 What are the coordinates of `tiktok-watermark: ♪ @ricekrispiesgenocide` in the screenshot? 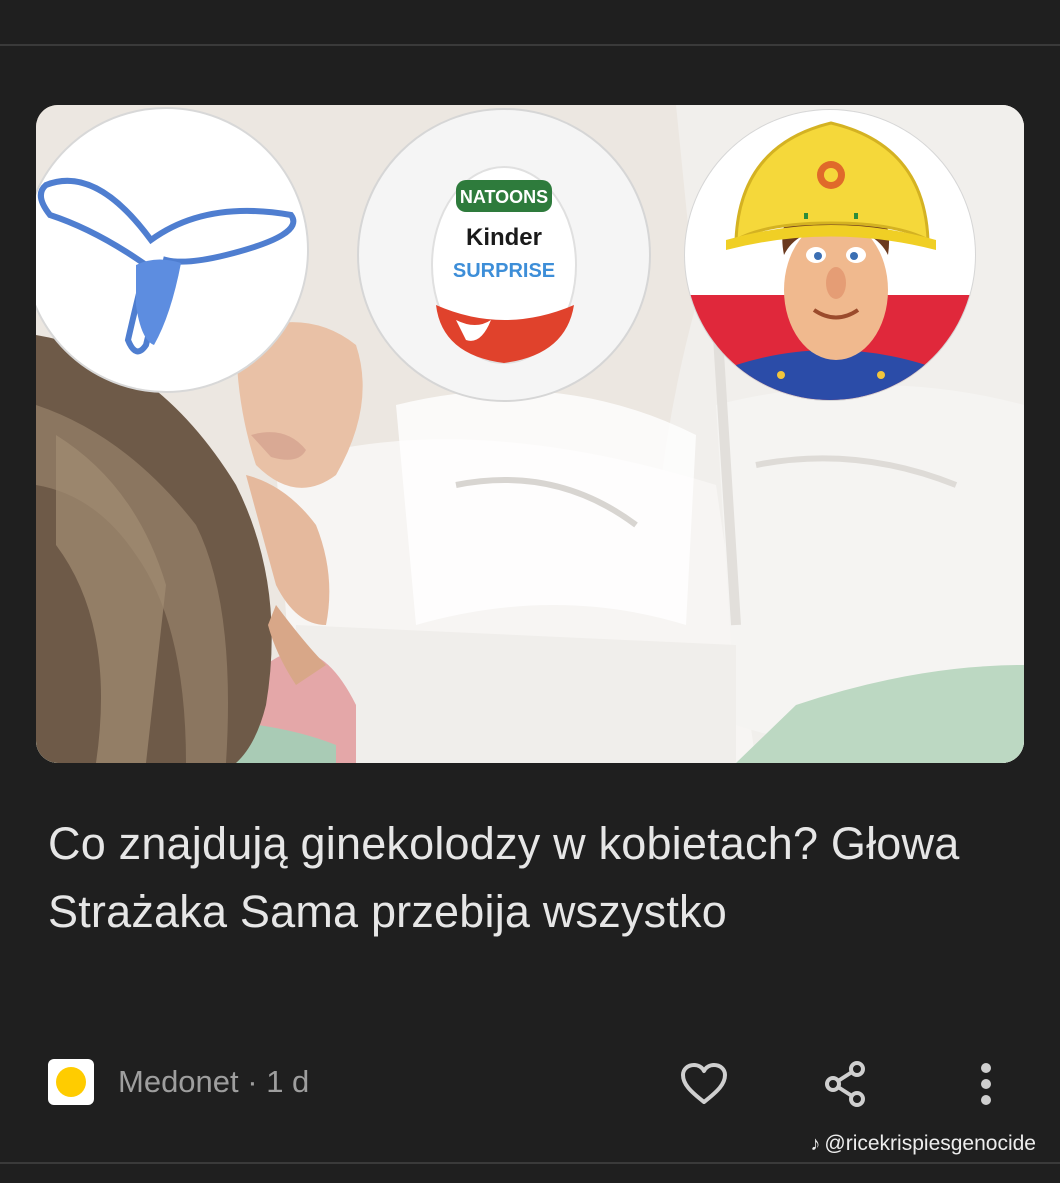 It's located at (923, 1144).